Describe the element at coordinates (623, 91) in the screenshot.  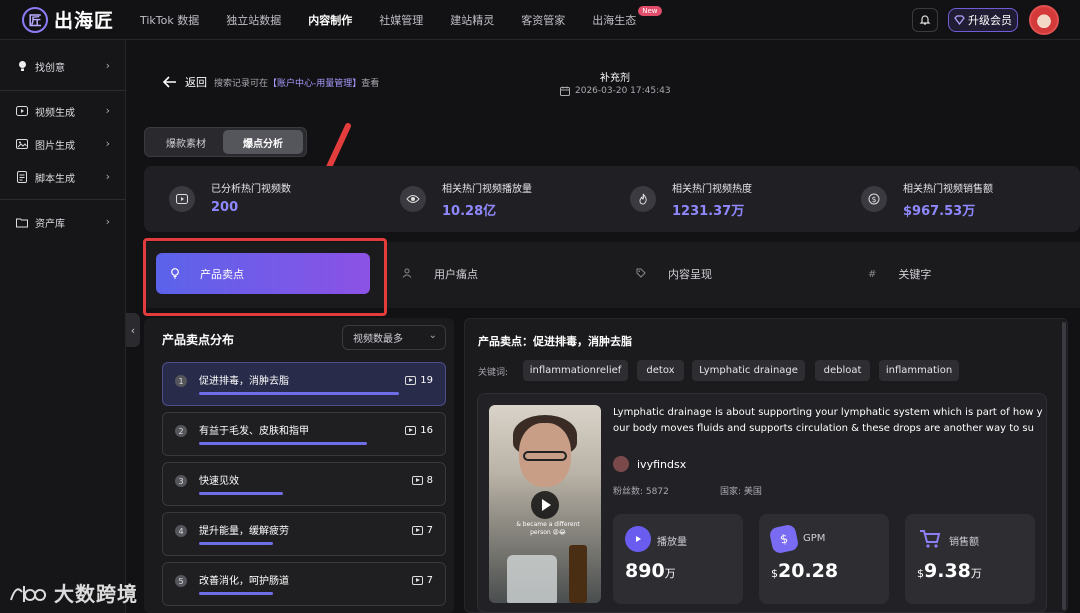
I see `search-date-text: 2026-03-20 17:45:43` at that location.